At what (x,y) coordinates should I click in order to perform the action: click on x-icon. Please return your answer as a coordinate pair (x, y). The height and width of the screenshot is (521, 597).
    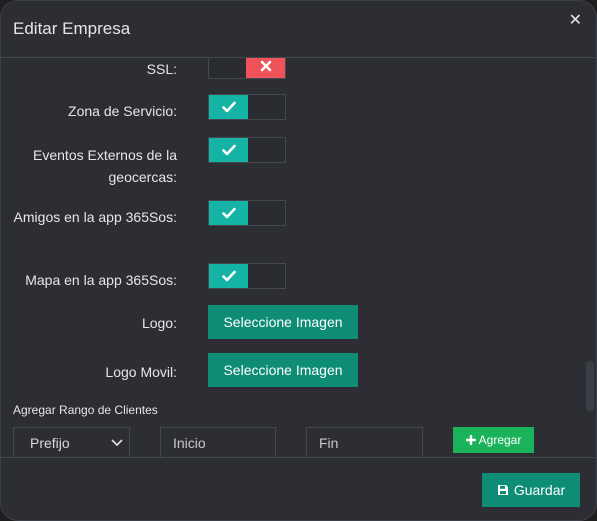
    Looking at the image, I should click on (265, 68).